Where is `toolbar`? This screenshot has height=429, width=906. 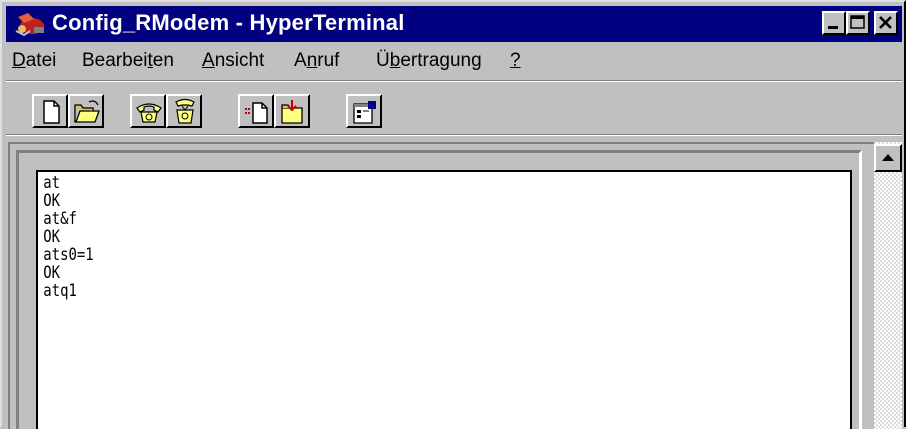
toolbar is located at coordinates (454, 108).